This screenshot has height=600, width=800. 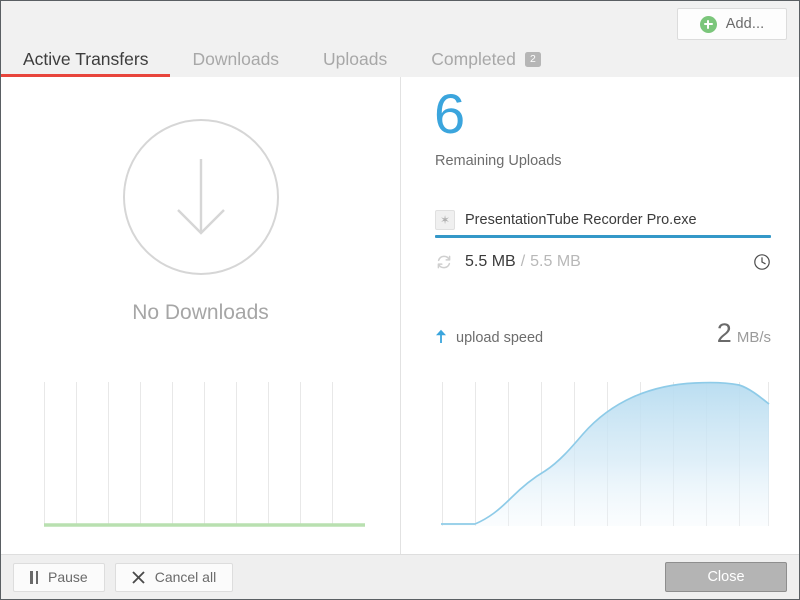 I want to click on sync-refresh-icon, so click(x=444, y=262).